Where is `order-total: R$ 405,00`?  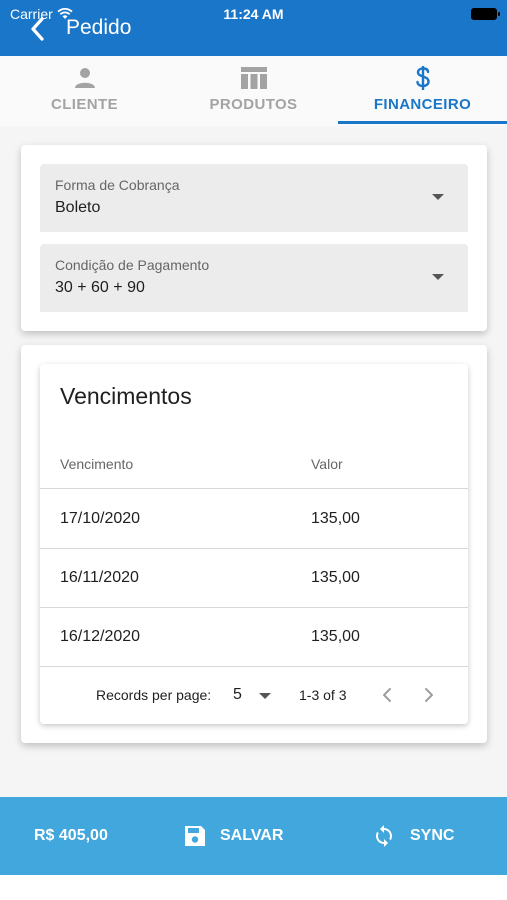 order-total: R$ 405,00 is located at coordinates (71, 835).